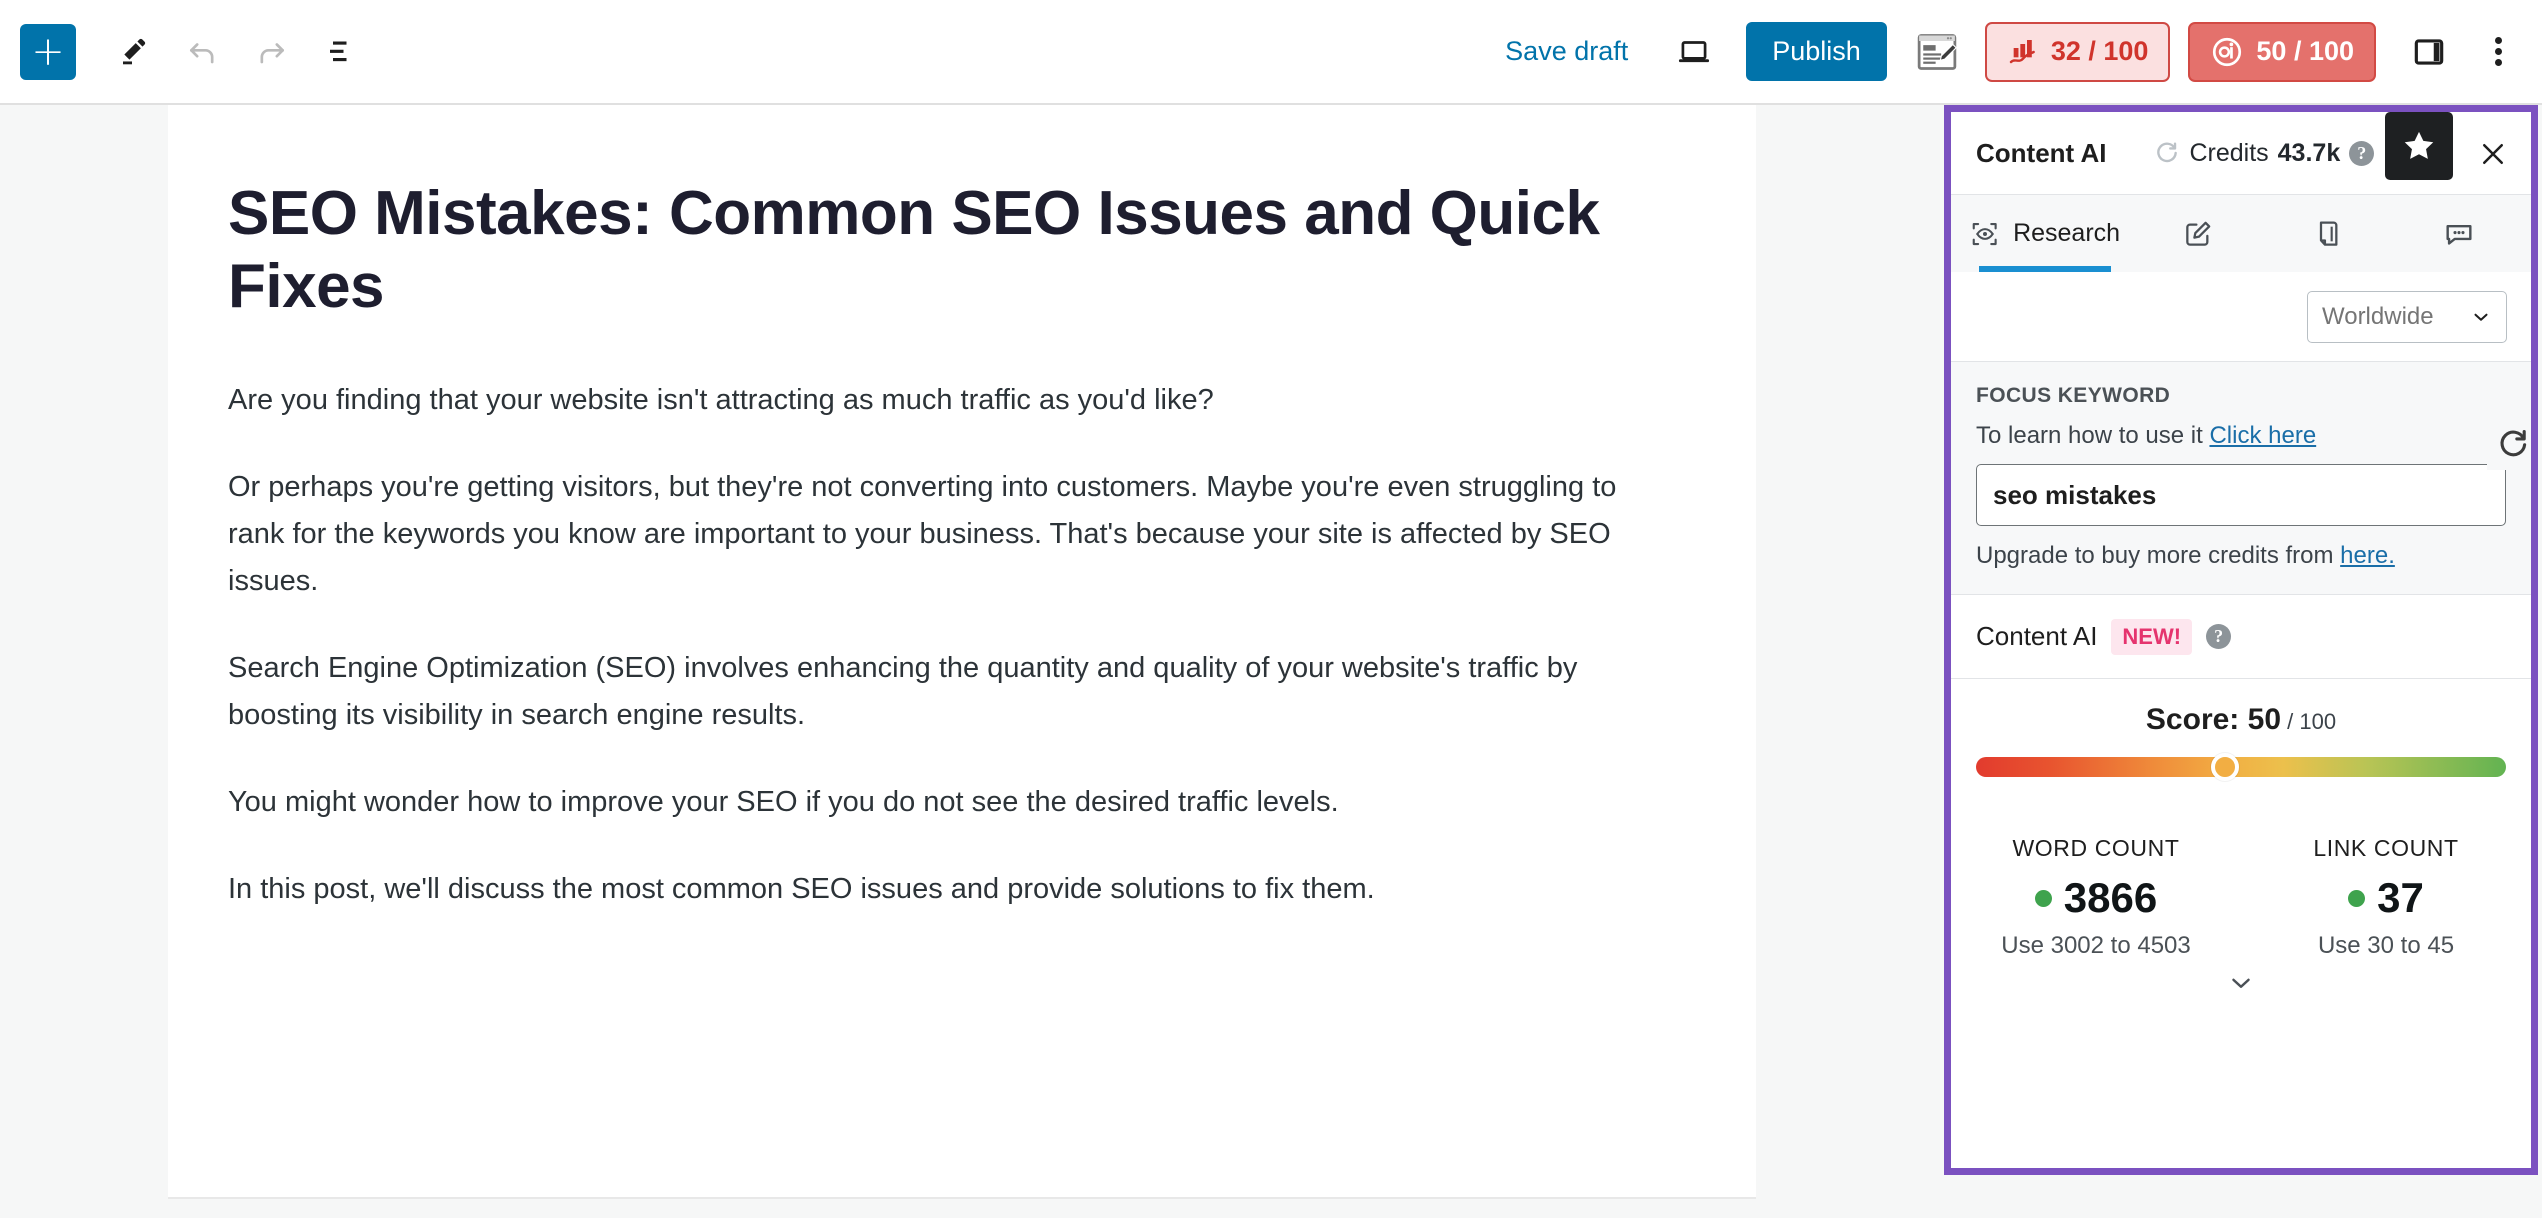 This screenshot has height=1218, width=2542. I want to click on rankmath-edit-button, so click(1937, 52).